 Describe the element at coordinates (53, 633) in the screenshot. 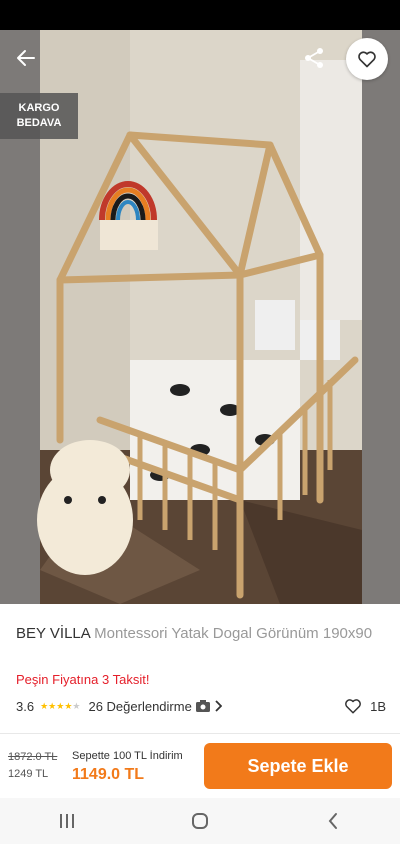

I see `product-brand: BEY VİLLA` at that location.